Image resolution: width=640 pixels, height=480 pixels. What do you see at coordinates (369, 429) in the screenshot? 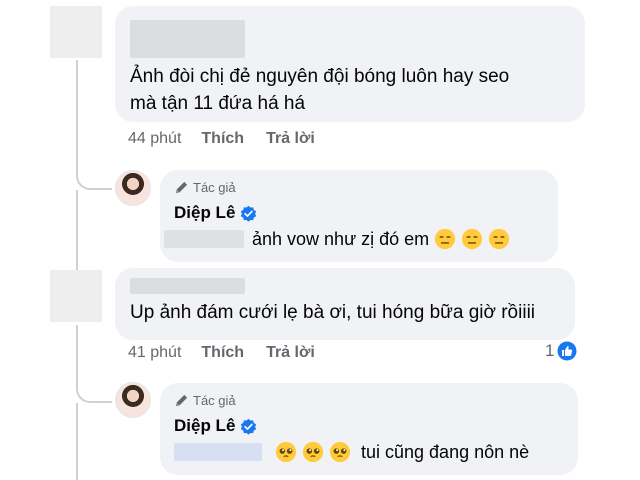
I see `reply-bubble: Tác giả Diệp Lê tui cũng đang nôn nè` at bounding box center [369, 429].